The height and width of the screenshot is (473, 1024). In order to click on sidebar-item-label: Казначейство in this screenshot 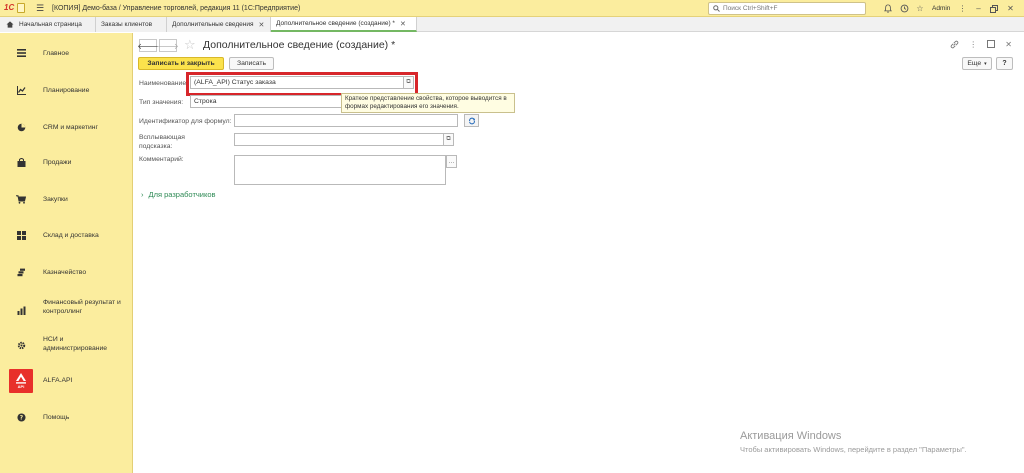, I will do `click(65, 272)`.